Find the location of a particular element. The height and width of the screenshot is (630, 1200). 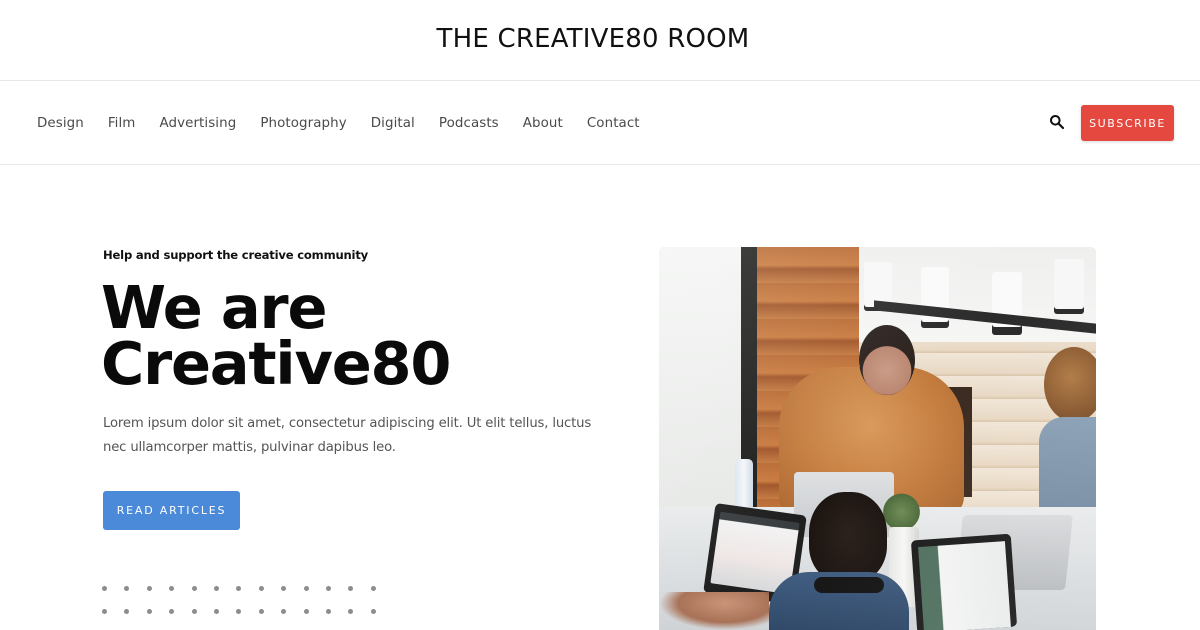

hero-eyebrow: Help and support the creative community is located at coordinates (236, 255).